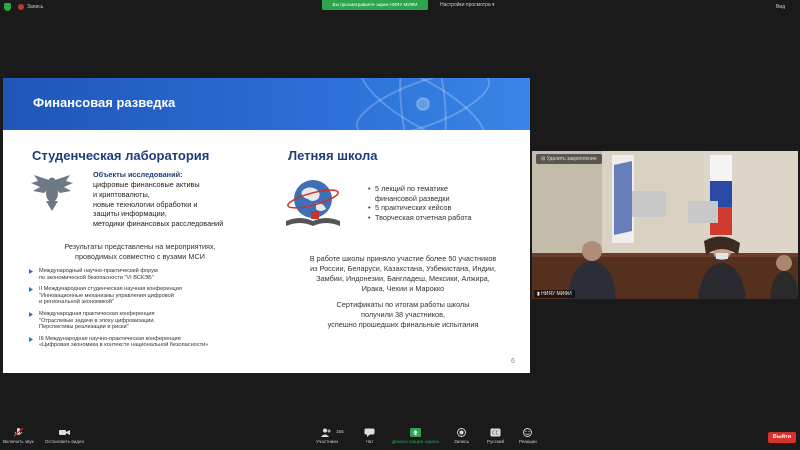  What do you see at coordinates (266, 104) in the screenshot?
I see `slide-header: Финансовая разведка` at bounding box center [266, 104].